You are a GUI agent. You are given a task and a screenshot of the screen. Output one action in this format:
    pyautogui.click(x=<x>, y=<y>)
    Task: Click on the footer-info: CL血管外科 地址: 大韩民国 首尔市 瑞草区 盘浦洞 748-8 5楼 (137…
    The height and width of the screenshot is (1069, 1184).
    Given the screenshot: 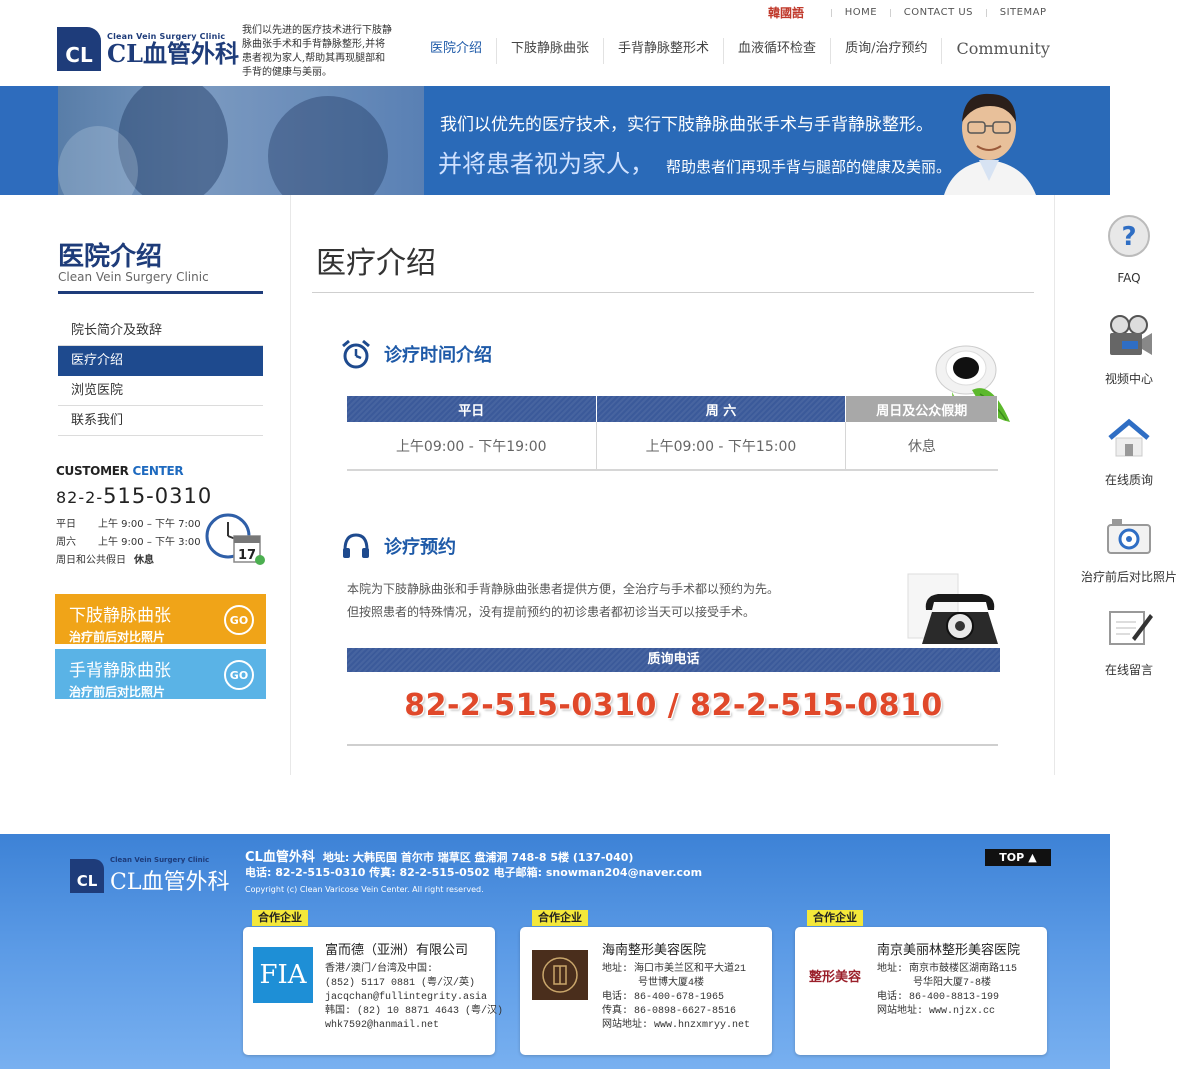 What is the action you would take?
    pyautogui.click(x=473, y=873)
    